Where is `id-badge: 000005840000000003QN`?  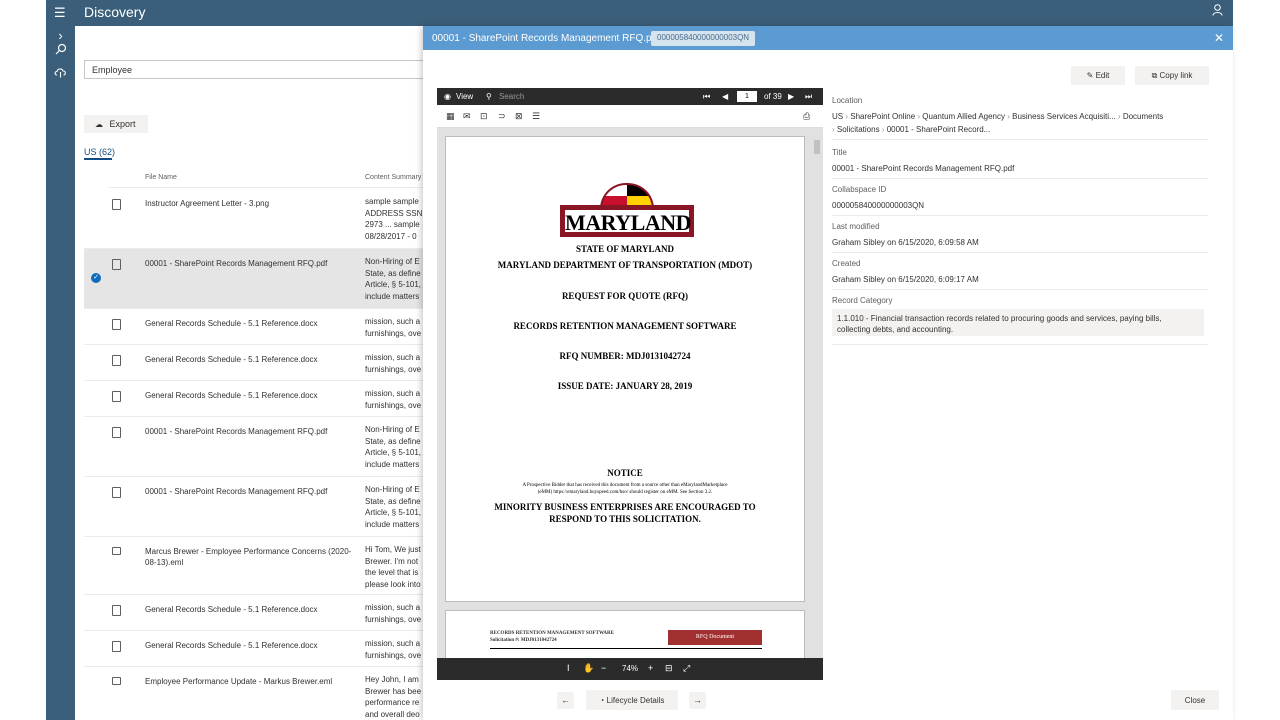
id-badge: 000005840000000003QN is located at coordinates (703, 38).